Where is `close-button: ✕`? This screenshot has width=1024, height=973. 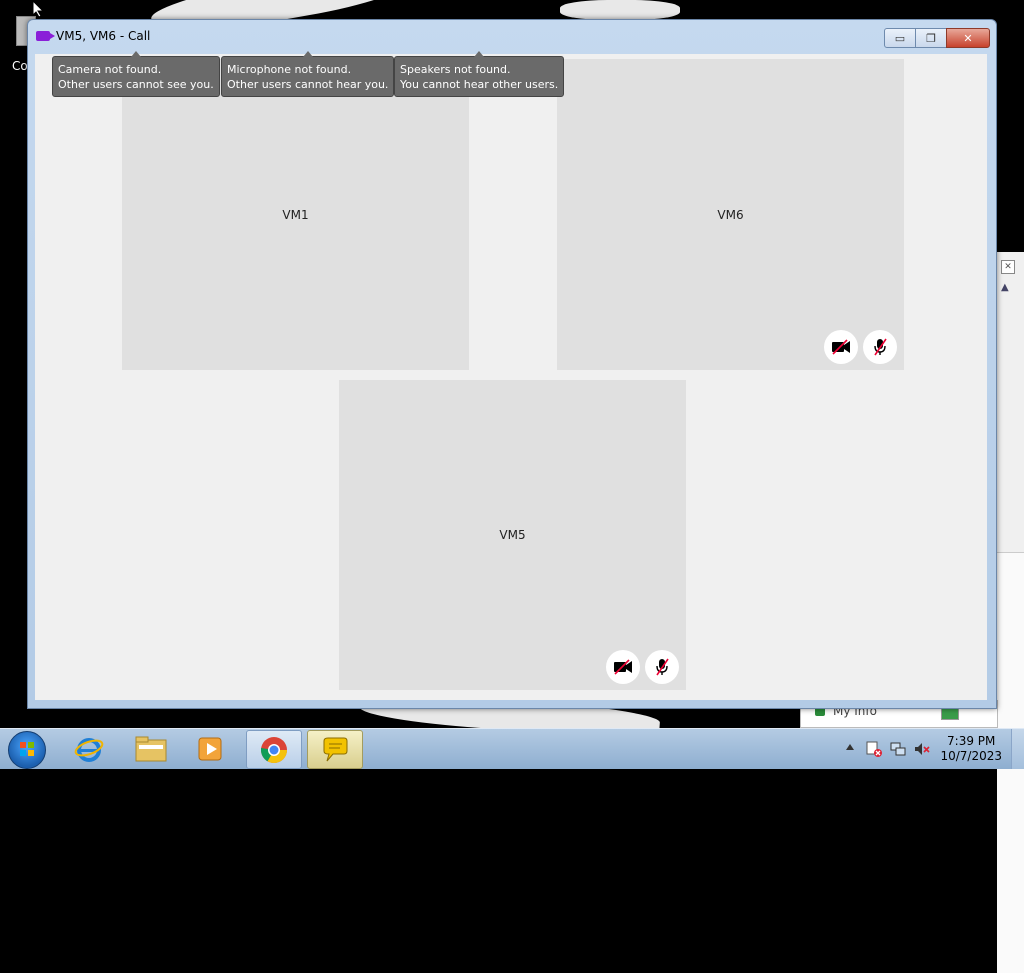
close-button: ✕ is located at coordinates (968, 38).